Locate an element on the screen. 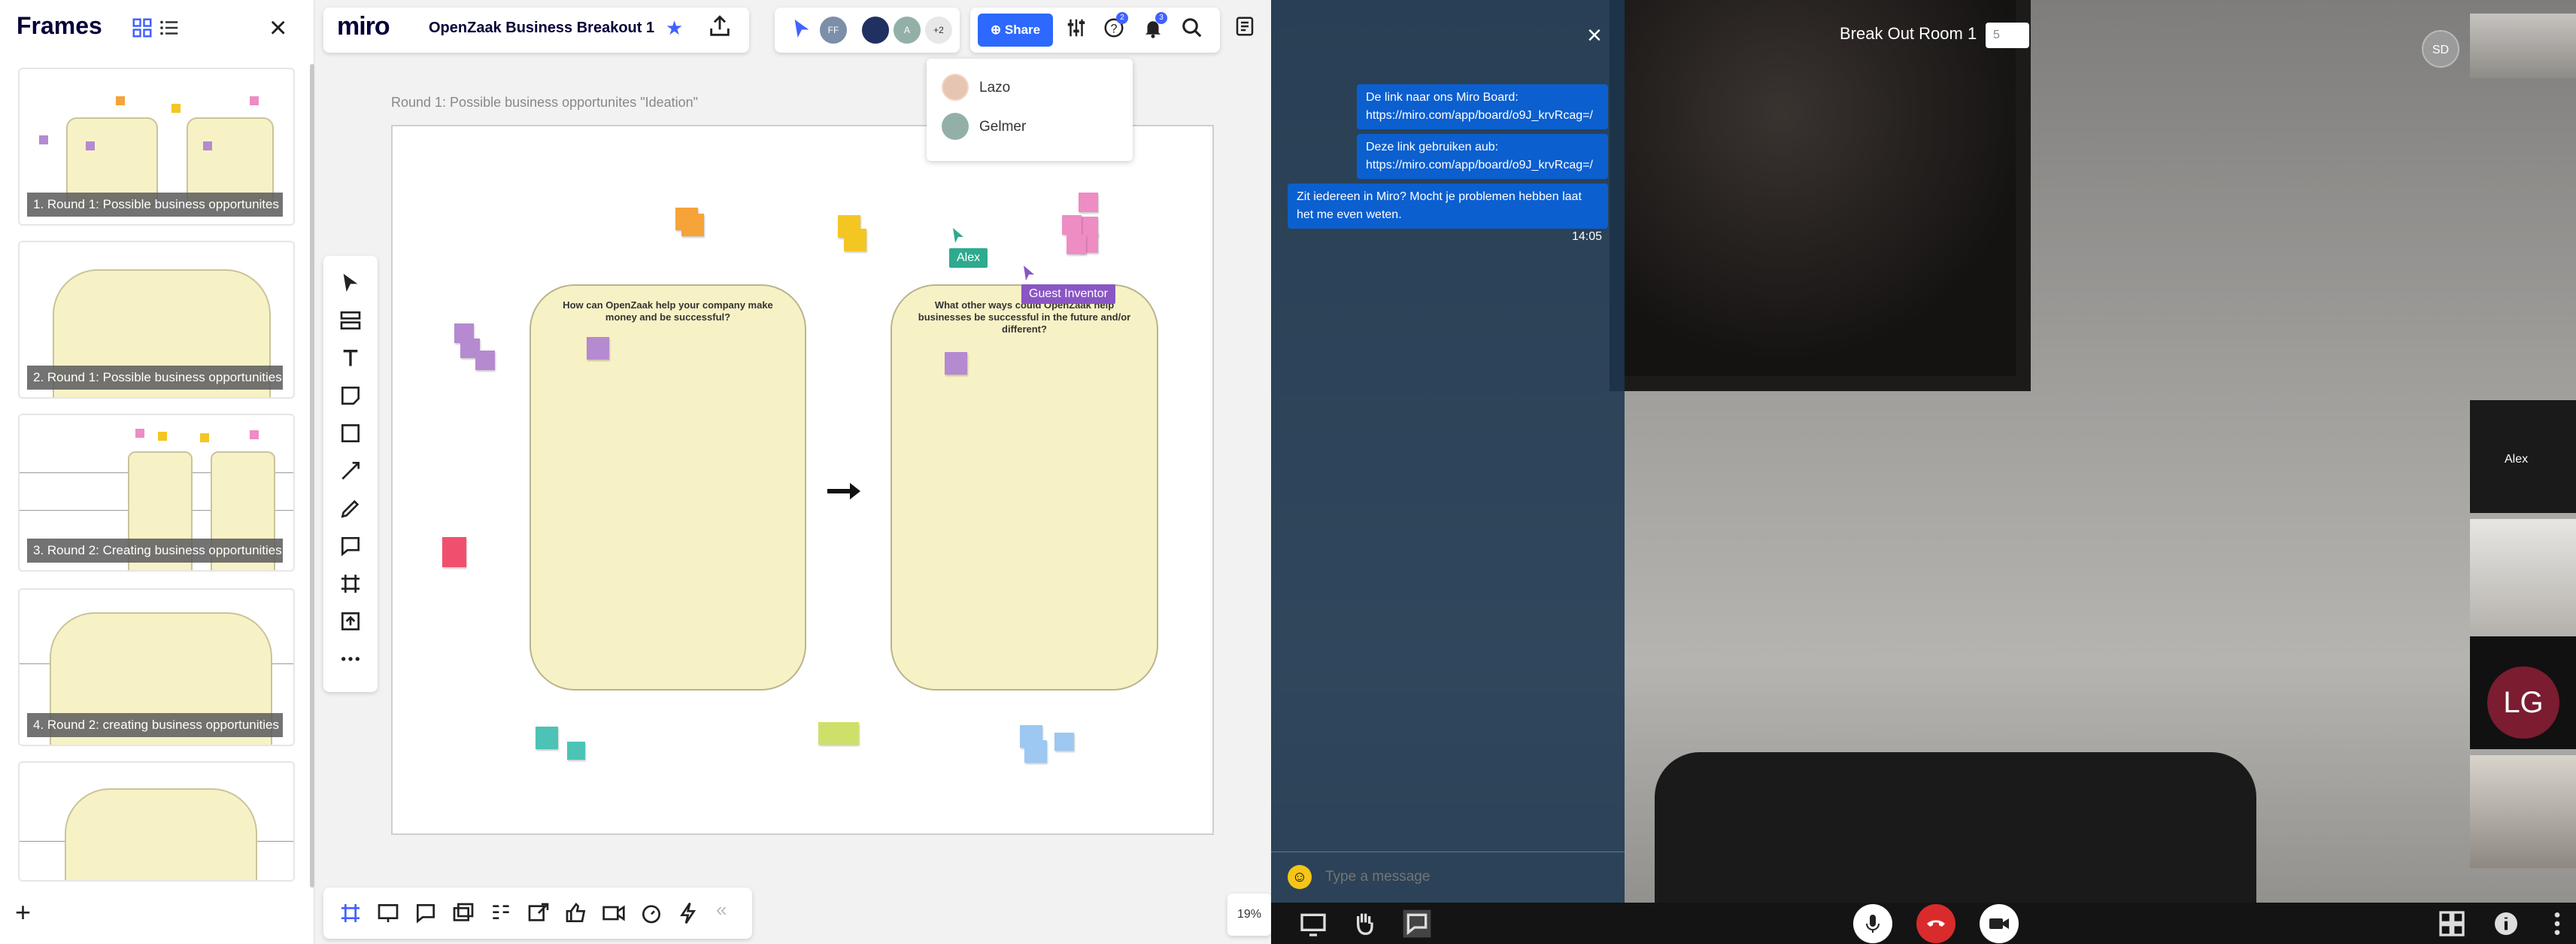 The image size is (2576, 944). avatar-a: A is located at coordinates (907, 30).